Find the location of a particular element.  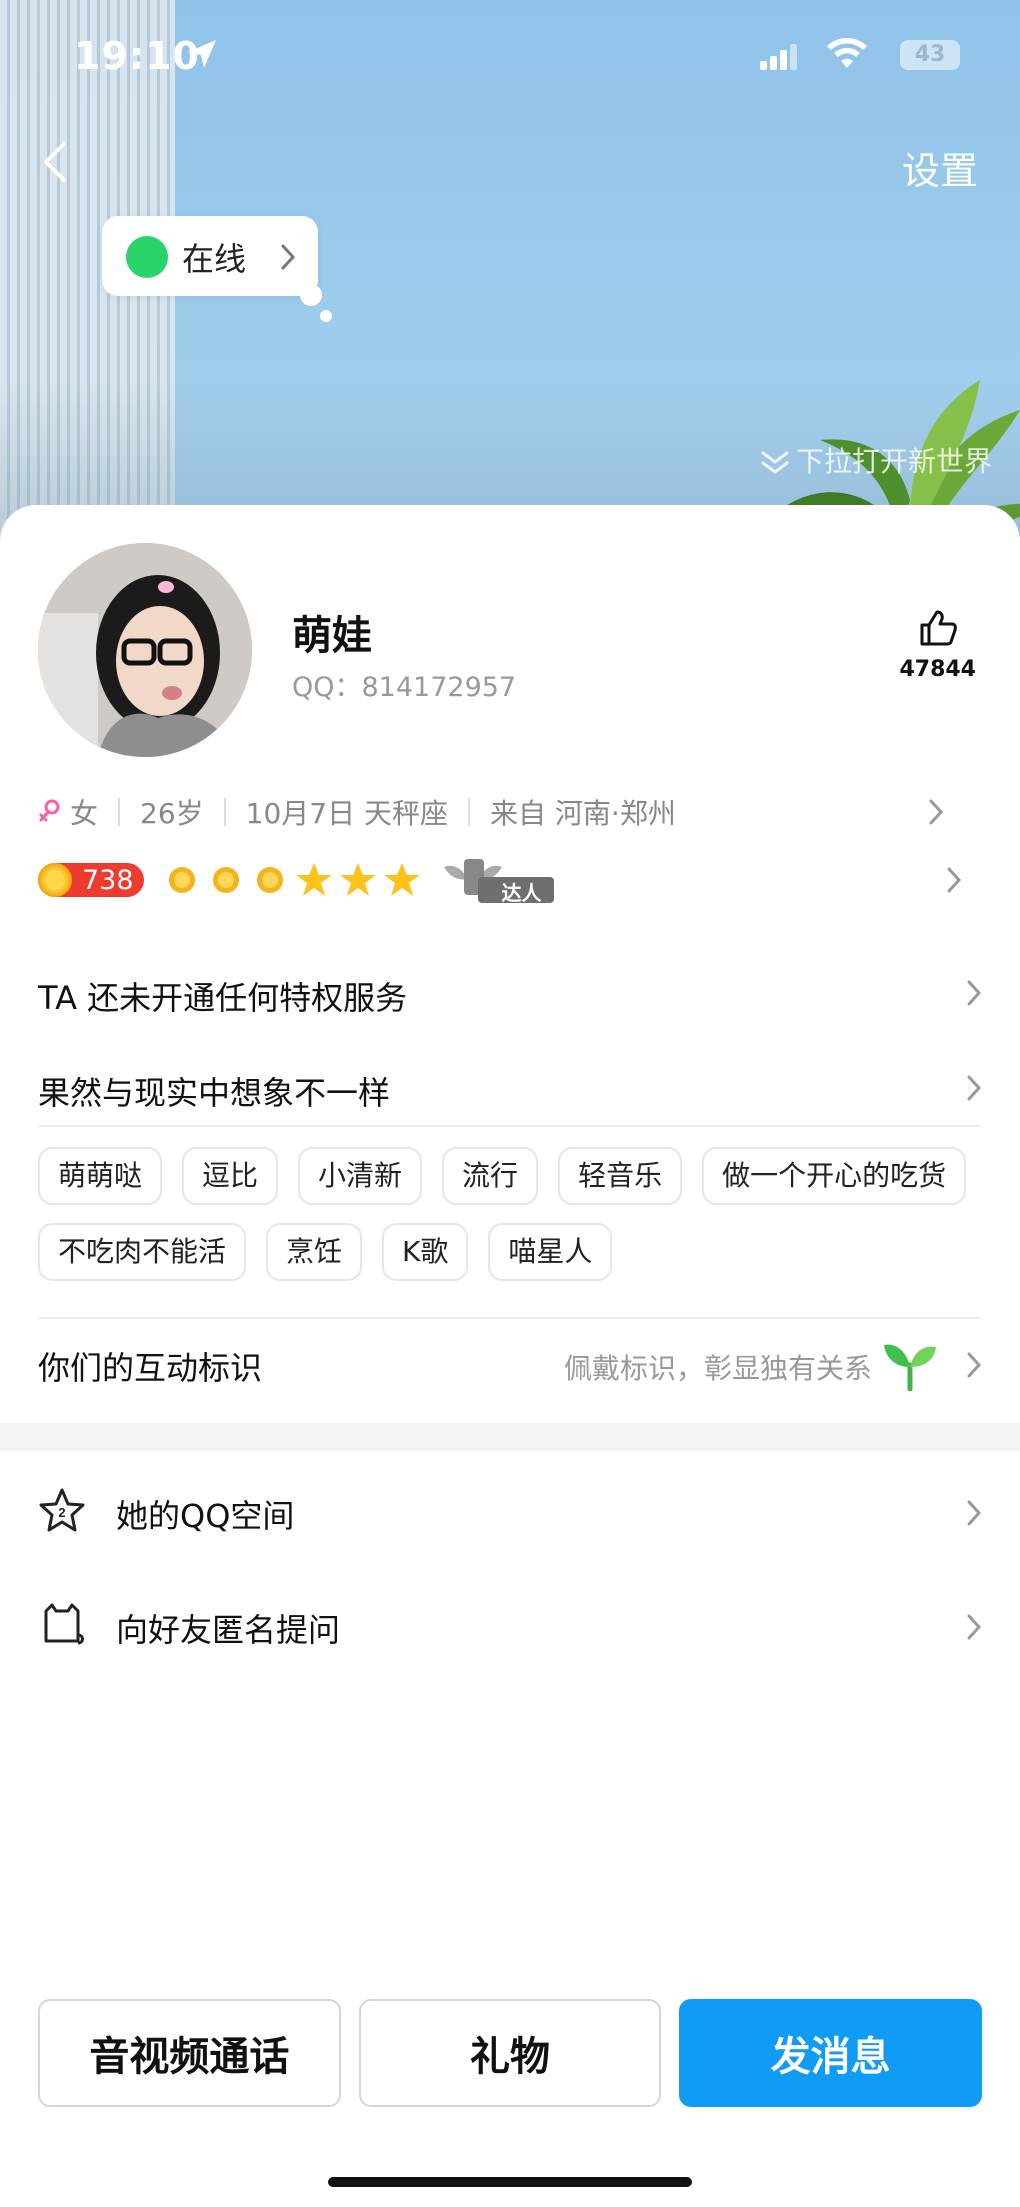

privilege-row: TA 还未开通任何特权服务 is located at coordinates (510, 996).